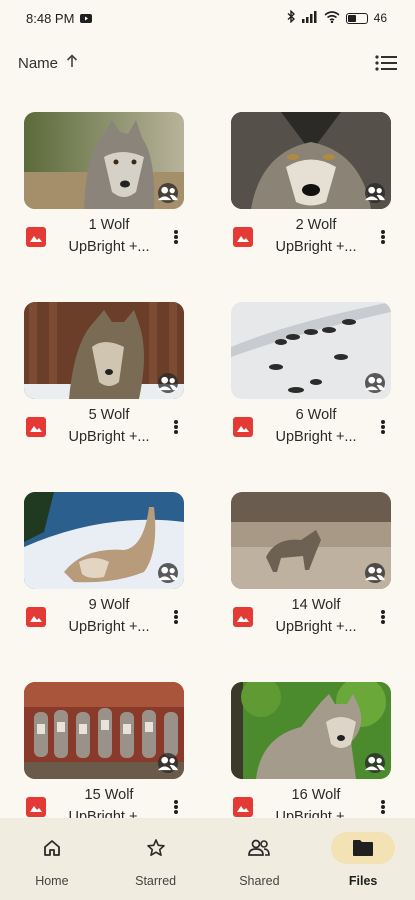  What do you see at coordinates (156, 848) in the screenshot?
I see `star-icon` at bounding box center [156, 848].